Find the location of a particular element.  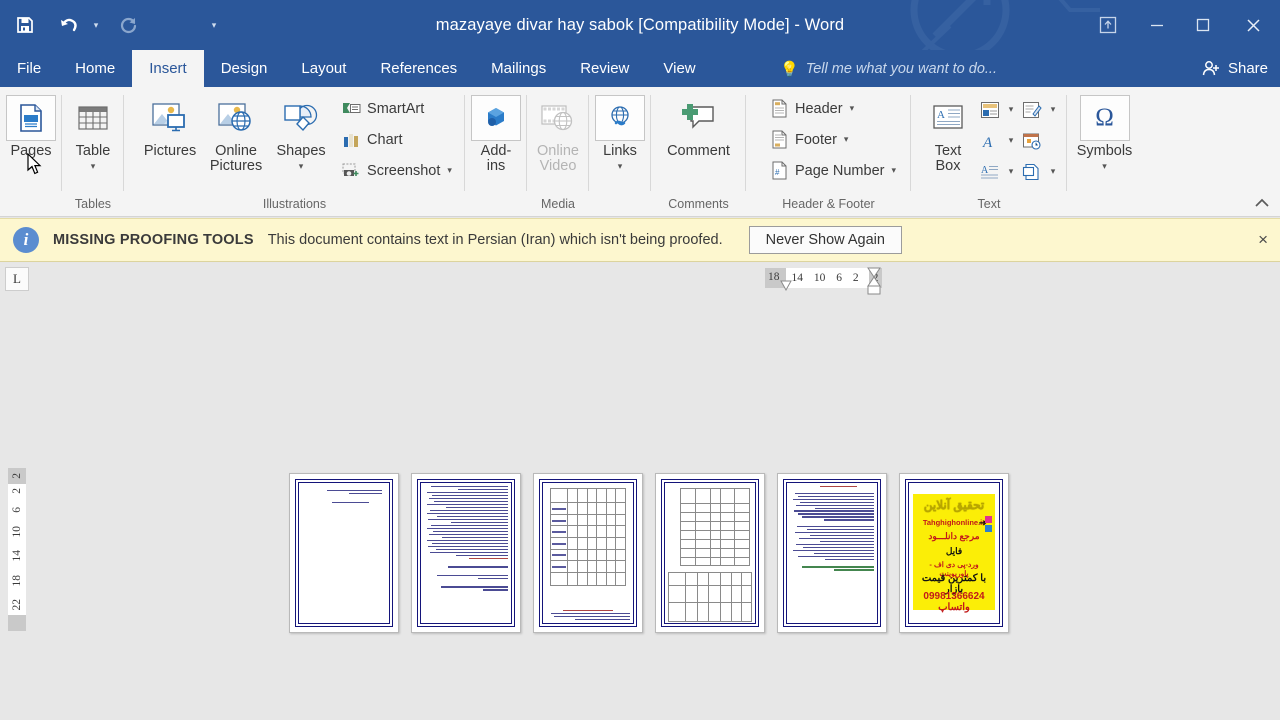

symbols-caret-icon: ▾ is located at coordinates (1104, 166).